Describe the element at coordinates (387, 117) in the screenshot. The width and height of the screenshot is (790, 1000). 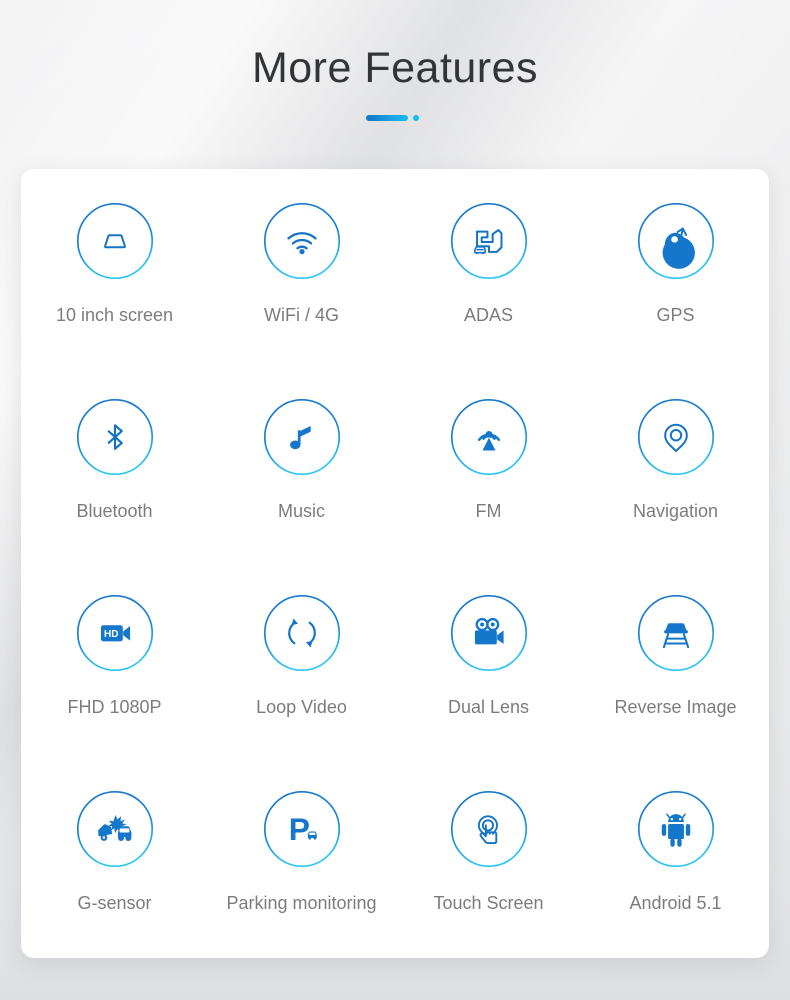
I see `accent-bar` at that location.